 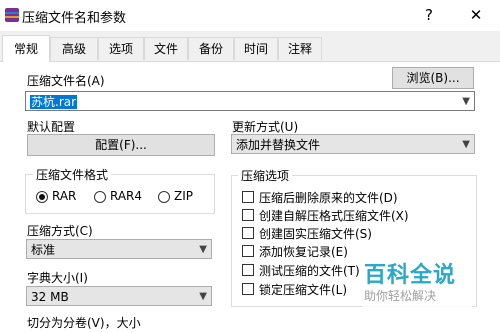 I want to click on option-recovery-record-label: 添加恢复记录(E), so click(x=303, y=252).